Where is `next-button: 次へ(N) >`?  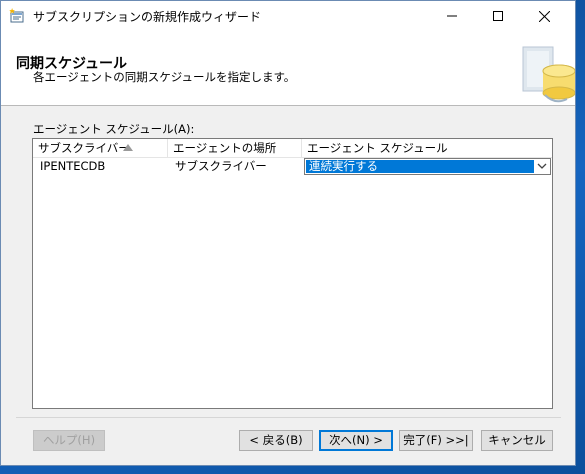 next-button: 次へ(N) > is located at coordinates (356, 440).